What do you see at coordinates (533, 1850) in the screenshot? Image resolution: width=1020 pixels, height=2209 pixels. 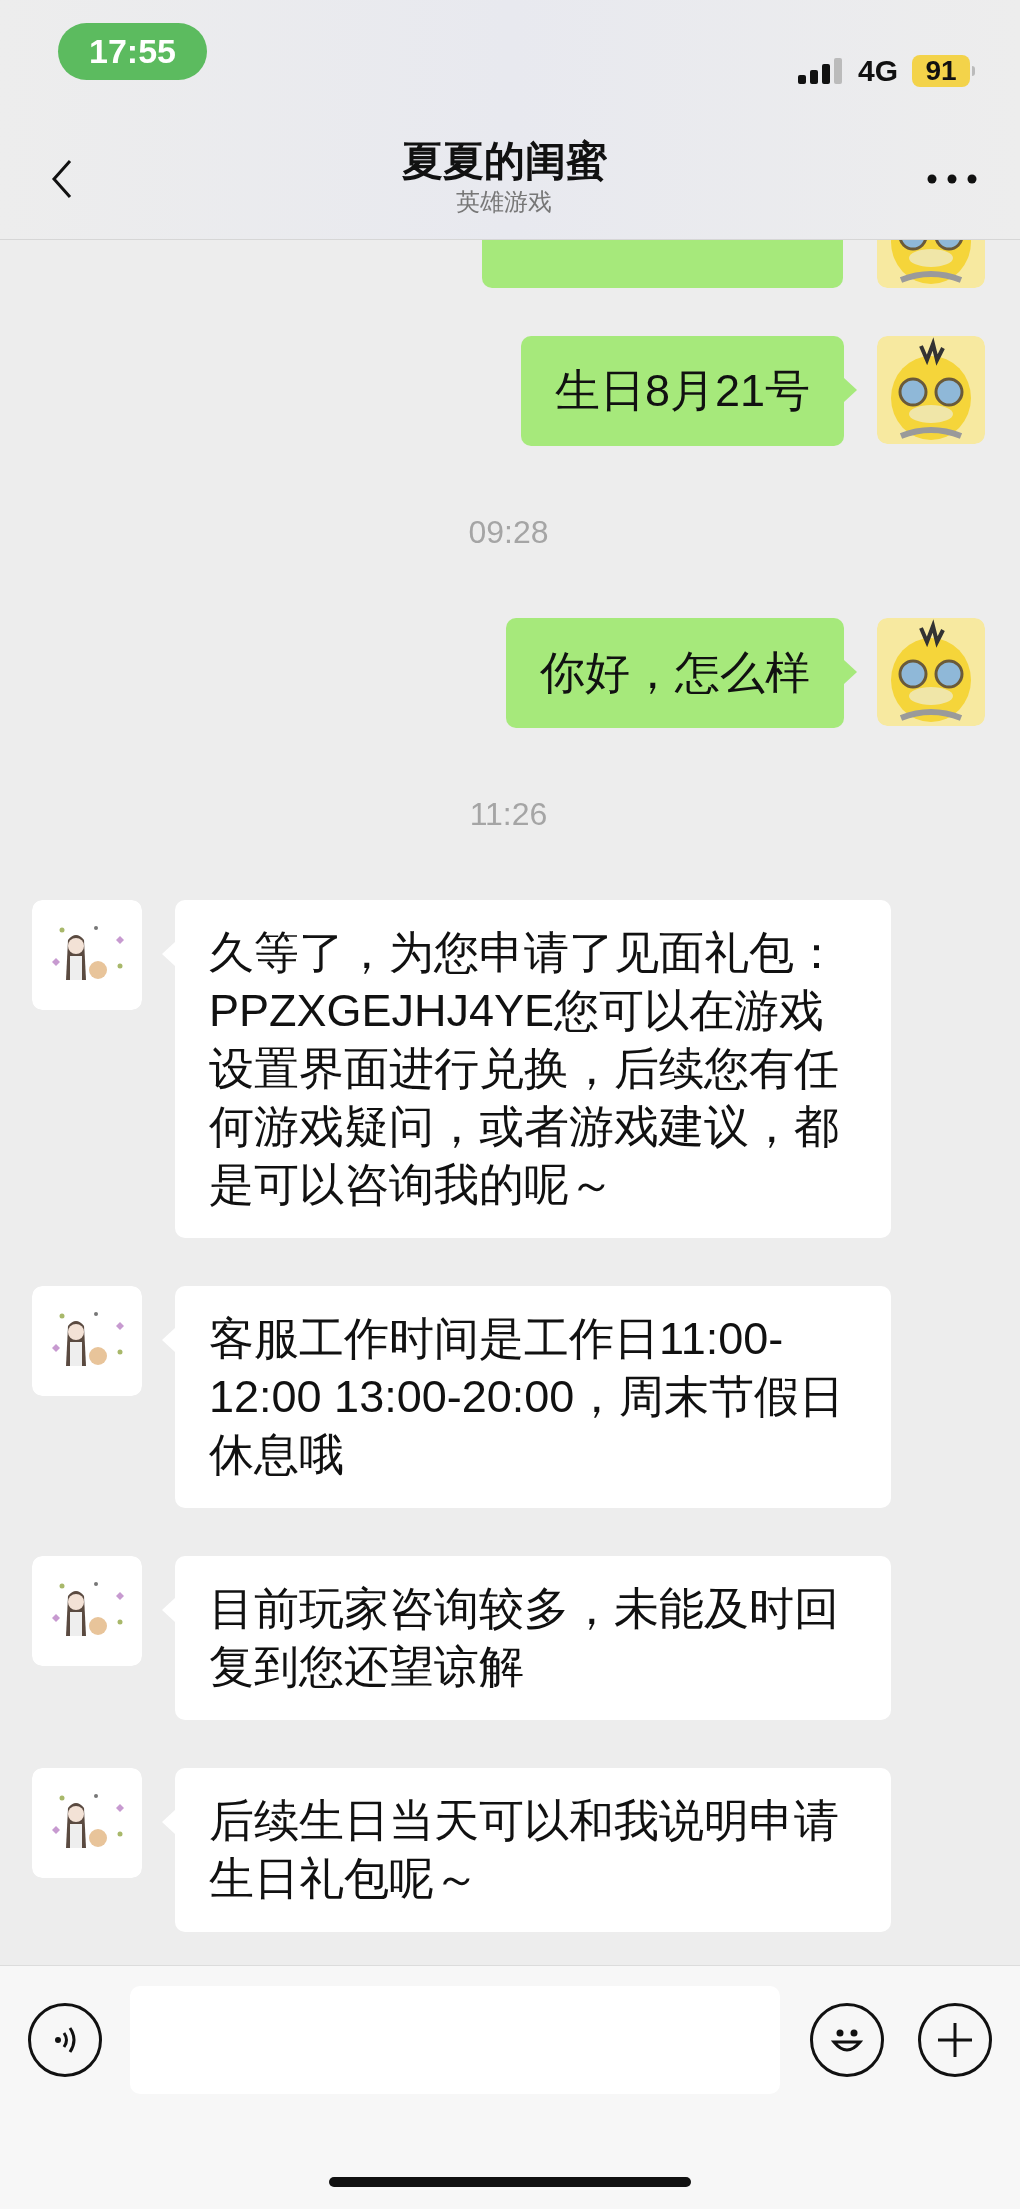 I see `message-bubble: 后续生日当天可以和我说明申请生日礼包呢～` at bounding box center [533, 1850].